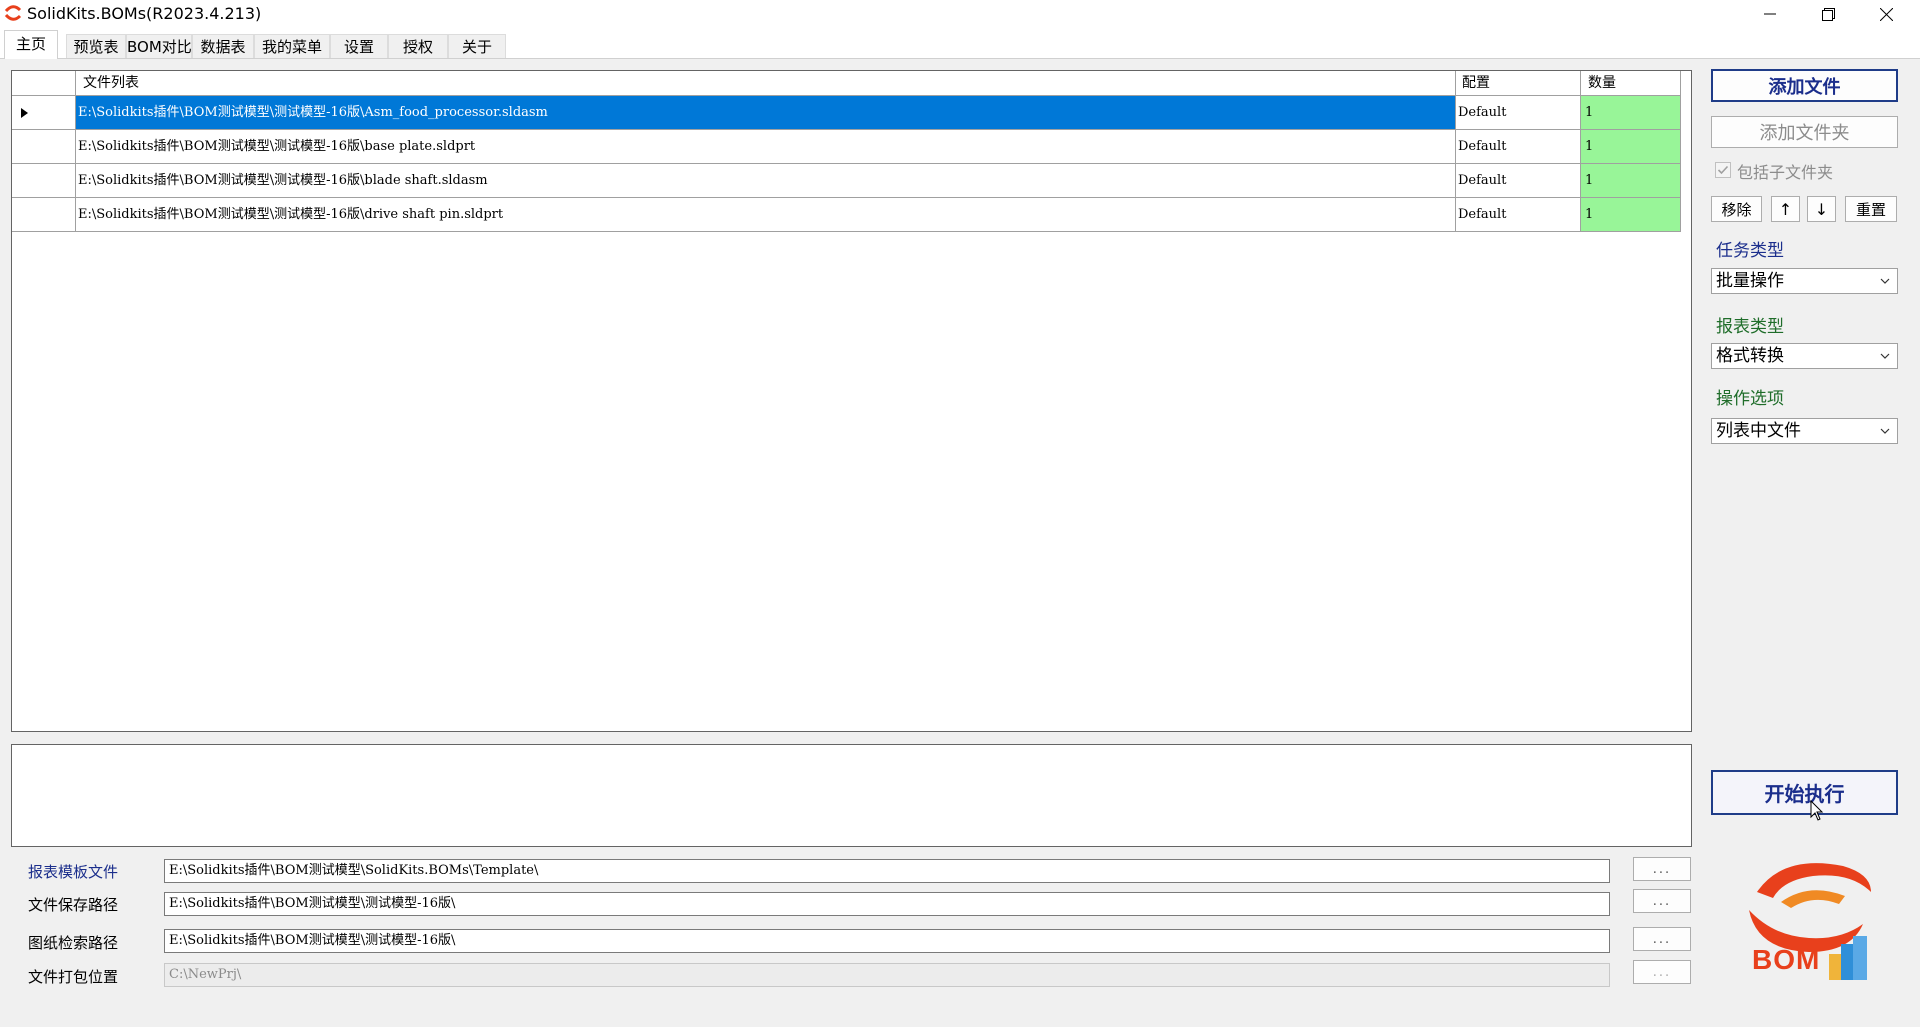 This screenshot has height=1027, width=1920. Describe the element at coordinates (766, 83) in the screenshot. I see `column-header-file-list: 文件列表` at that location.